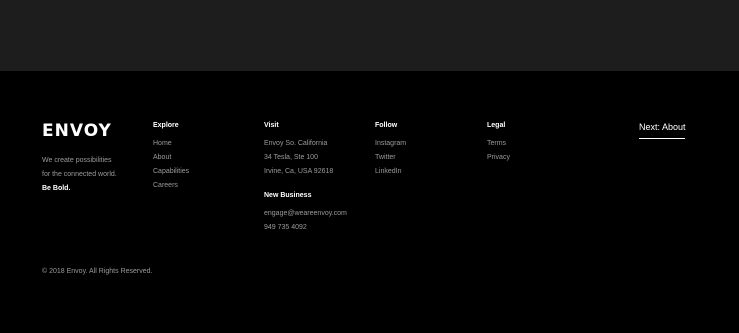 This screenshot has height=333, width=739. I want to click on legal-title: Legal, so click(496, 125).